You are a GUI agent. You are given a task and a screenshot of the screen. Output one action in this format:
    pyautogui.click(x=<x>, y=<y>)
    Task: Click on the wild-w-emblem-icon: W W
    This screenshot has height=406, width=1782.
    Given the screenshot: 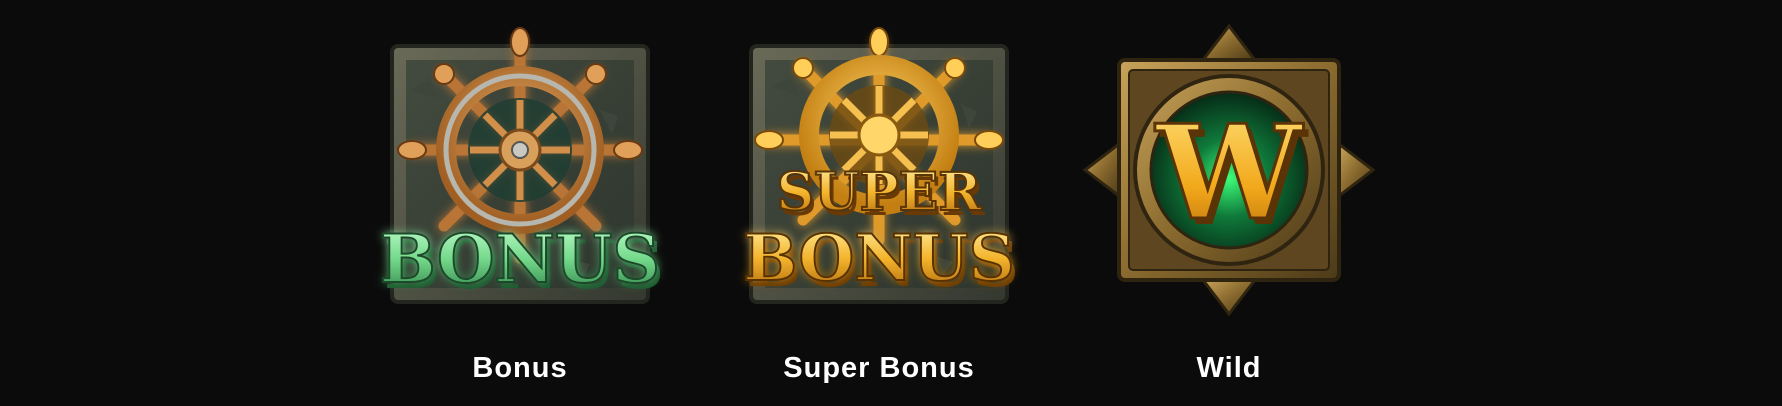 What is the action you would take?
    pyautogui.click(x=1229, y=170)
    